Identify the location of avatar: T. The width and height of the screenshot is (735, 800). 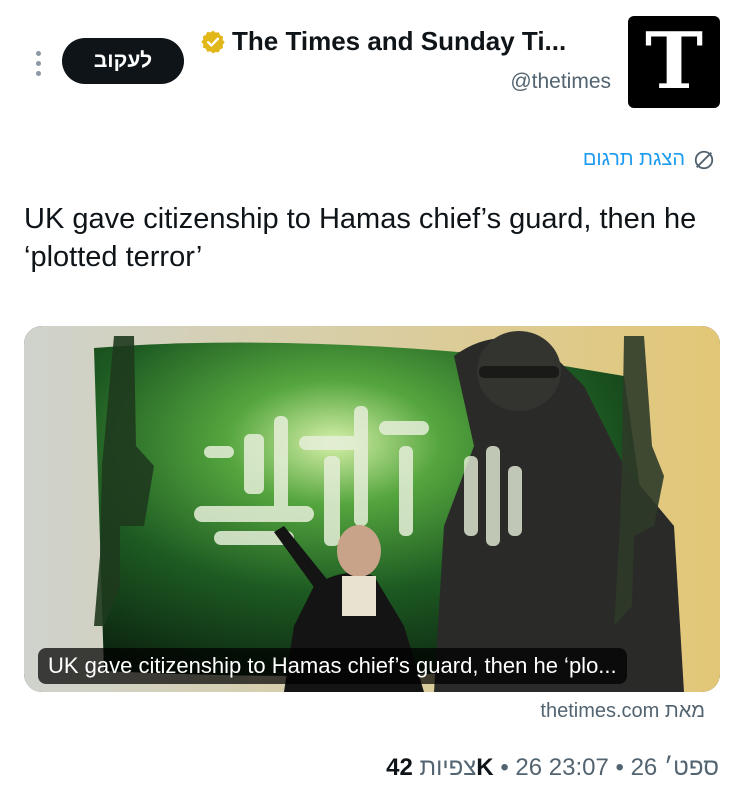
(674, 62).